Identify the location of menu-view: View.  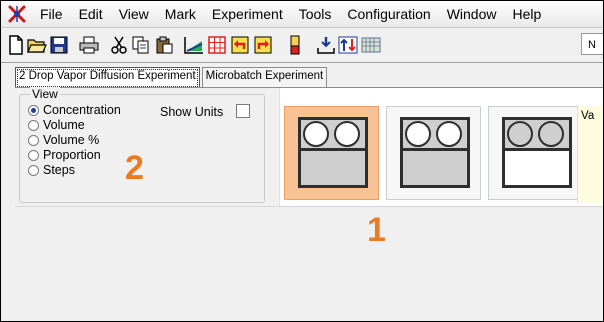
(134, 14).